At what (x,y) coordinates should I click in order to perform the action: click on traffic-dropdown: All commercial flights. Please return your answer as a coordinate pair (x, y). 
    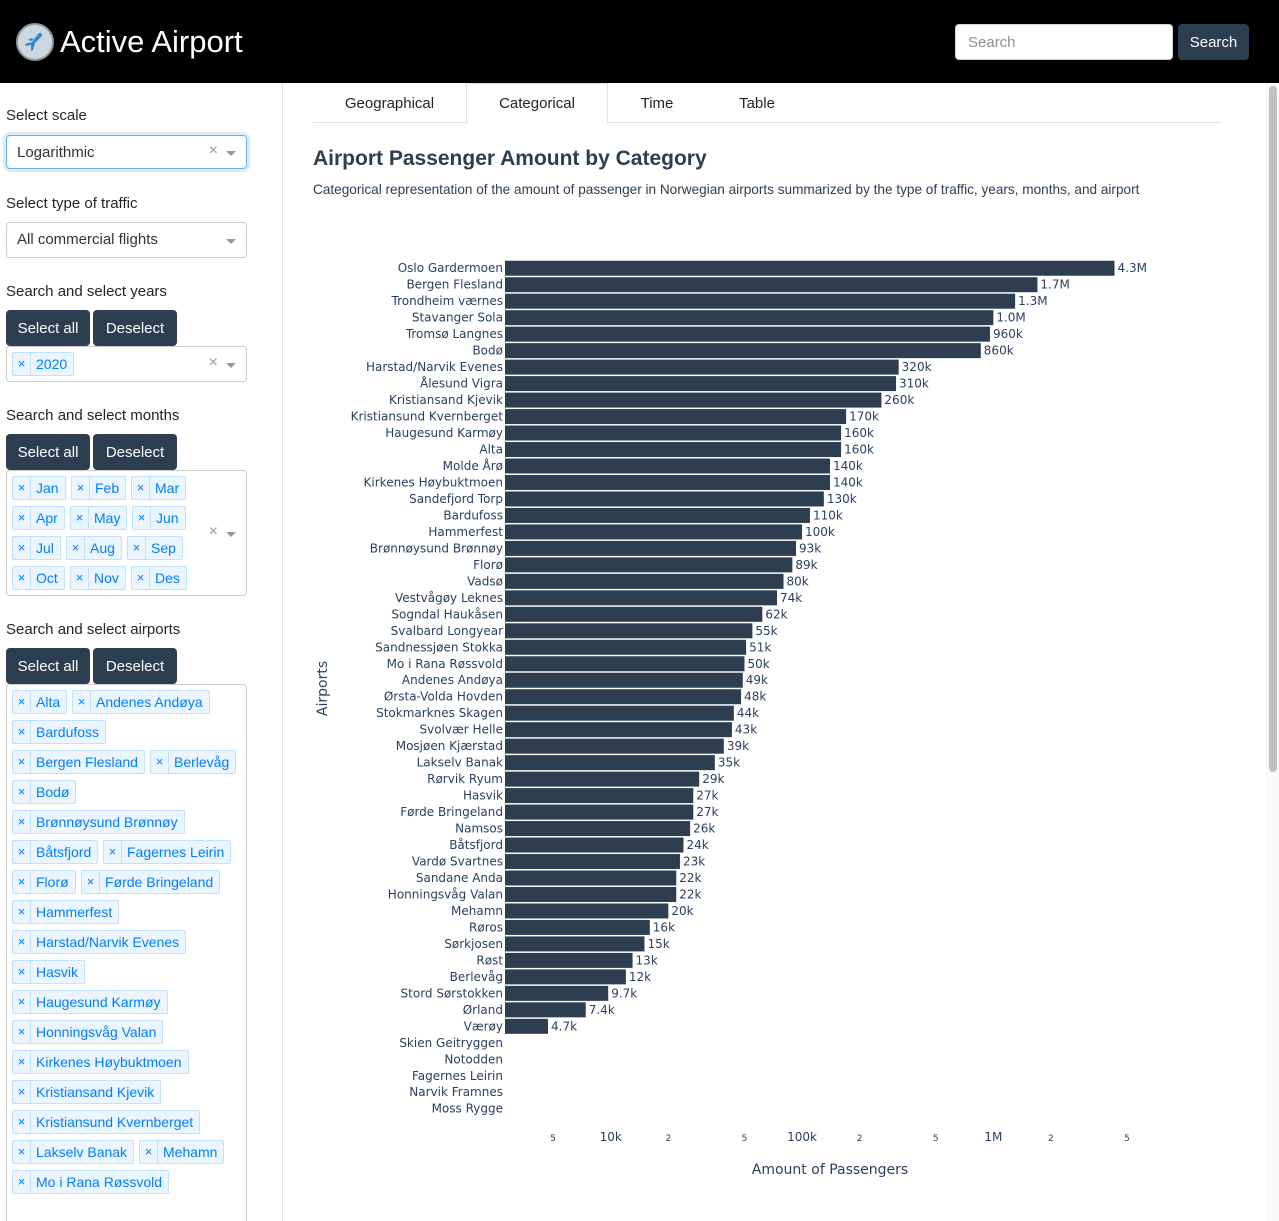
    Looking at the image, I should click on (126, 240).